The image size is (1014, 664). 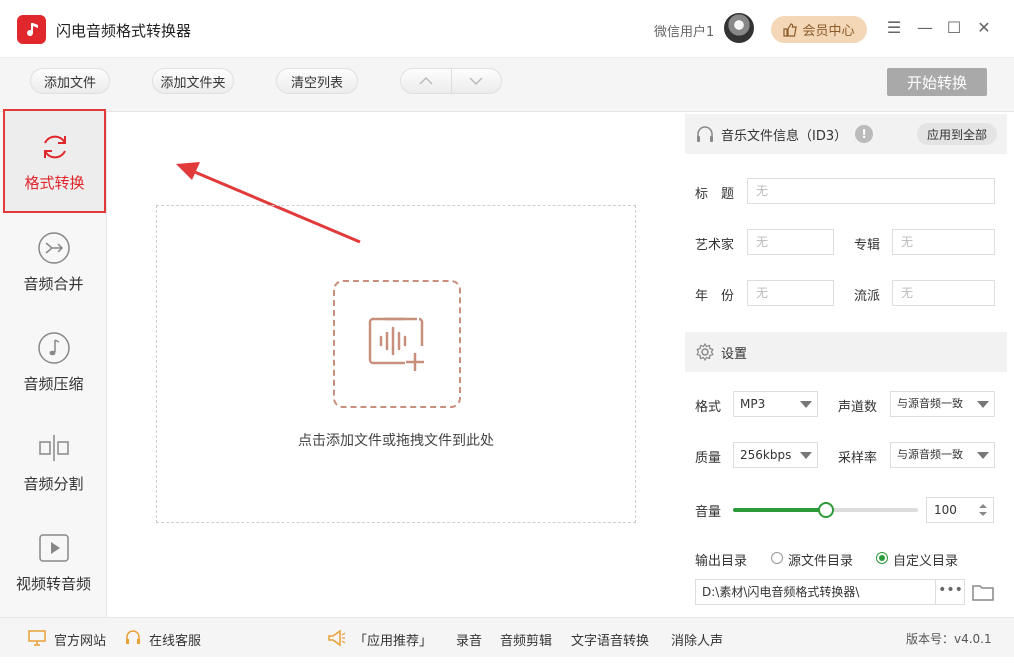 What do you see at coordinates (925, 559) in the screenshot?
I see `custom-dir-label: 自定义目录` at bounding box center [925, 559].